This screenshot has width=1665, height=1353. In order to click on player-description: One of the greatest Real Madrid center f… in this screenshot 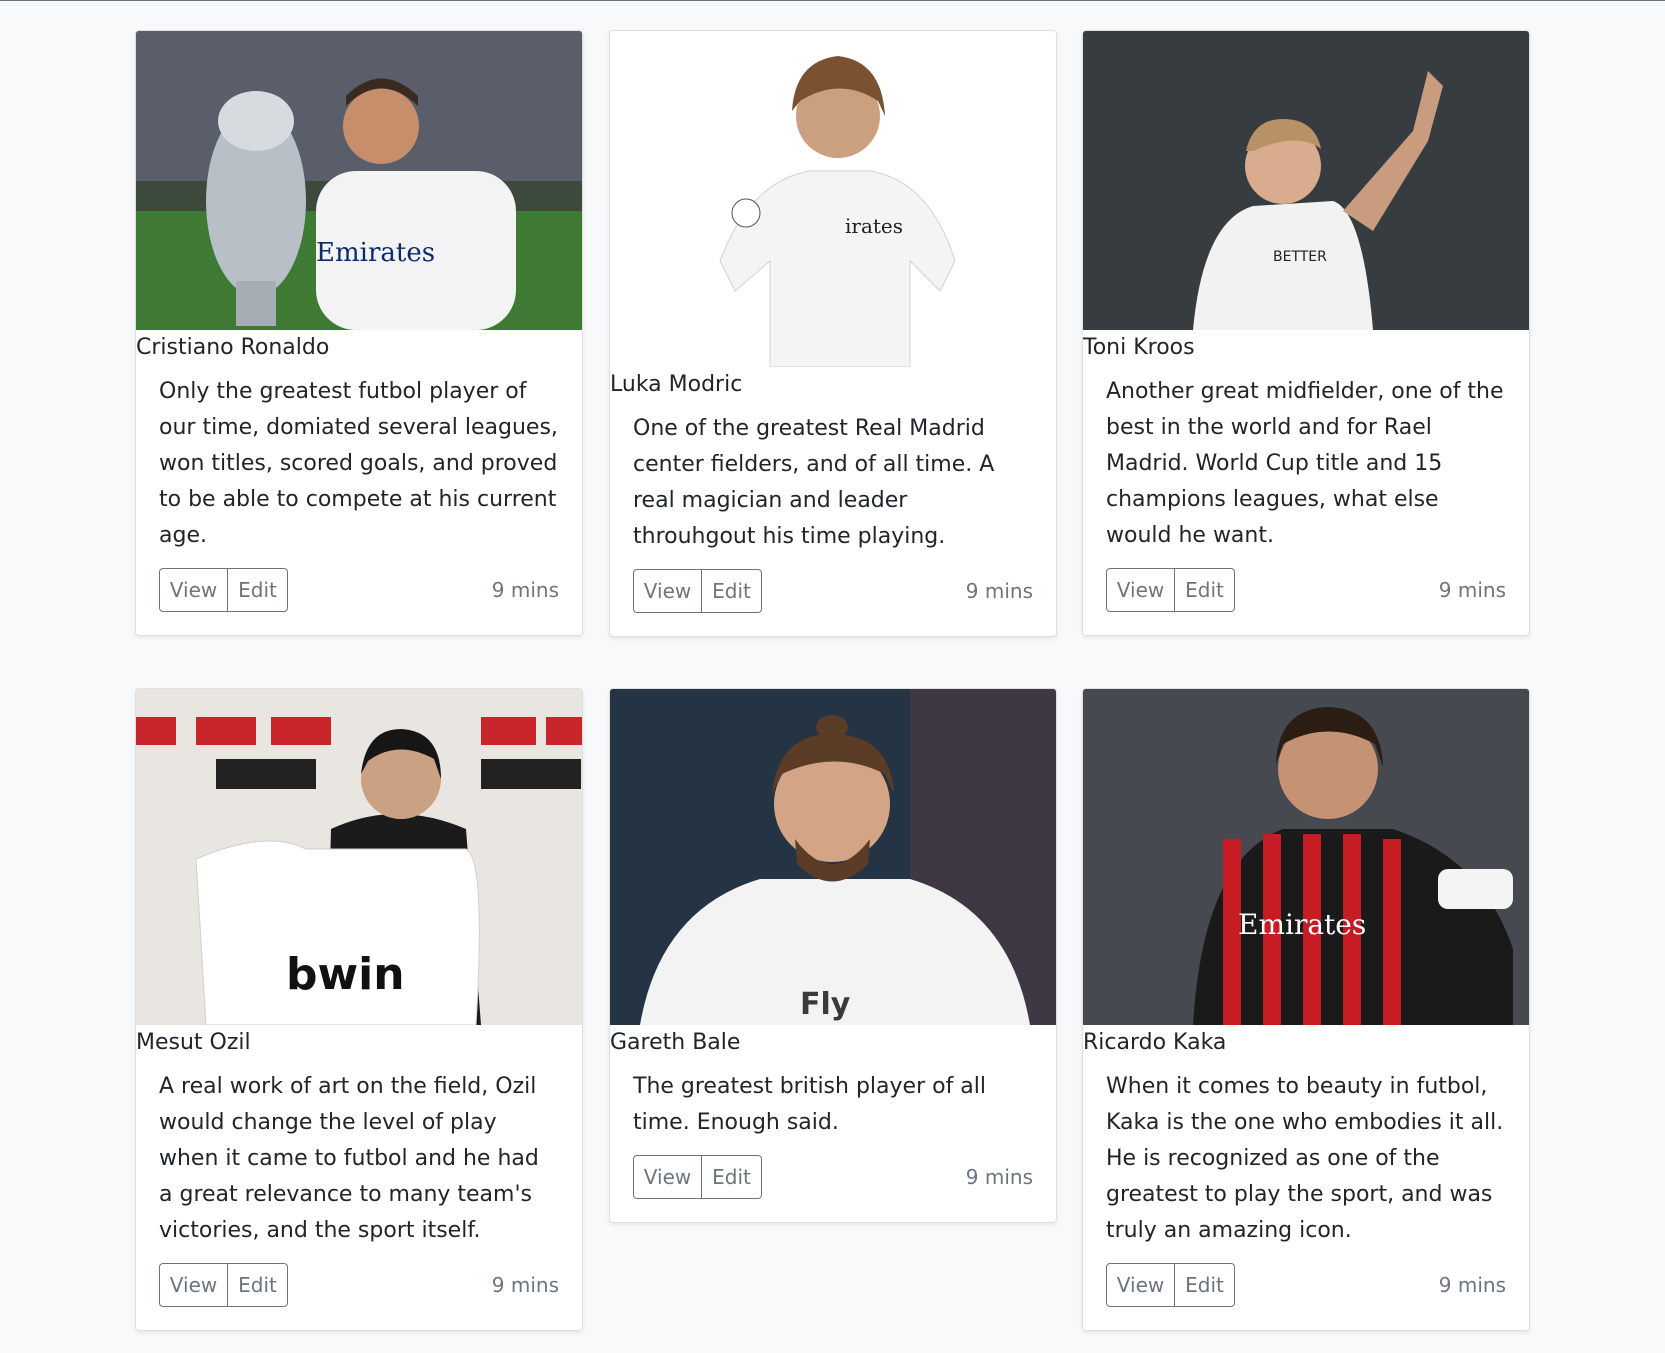, I will do `click(814, 482)`.